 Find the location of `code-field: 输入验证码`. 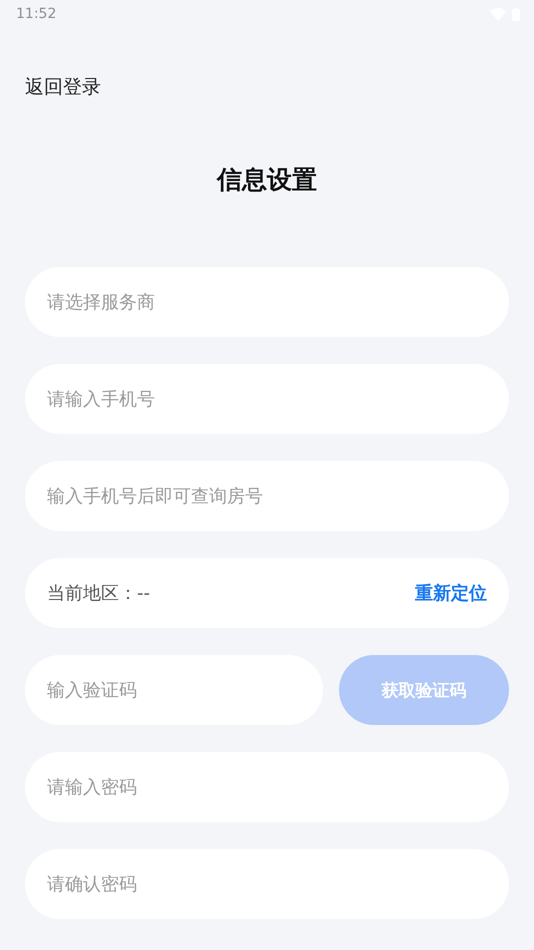

code-field: 输入验证码 is located at coordinates (174, 690).